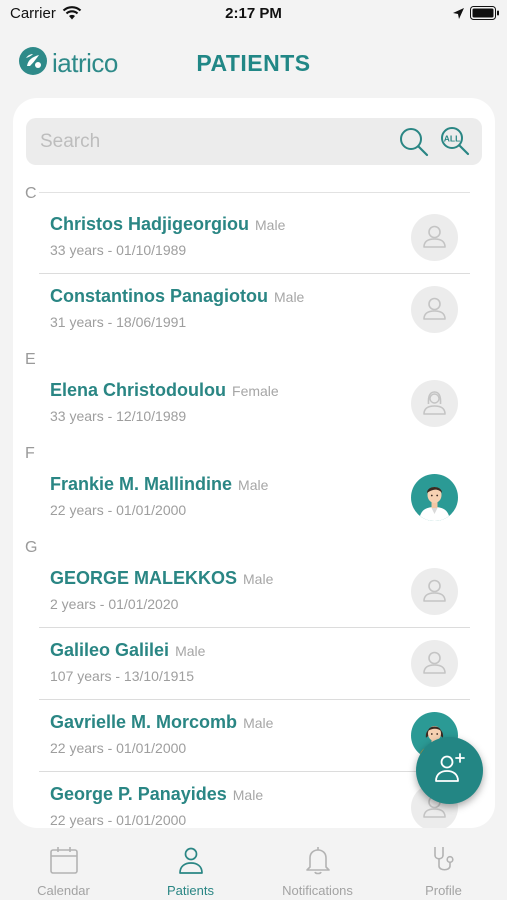 The image size is (507, 900). What do you see at coordinates (30, 453) in the screenshot?
I see `section-letter: F` at bounding box center [30, 453].